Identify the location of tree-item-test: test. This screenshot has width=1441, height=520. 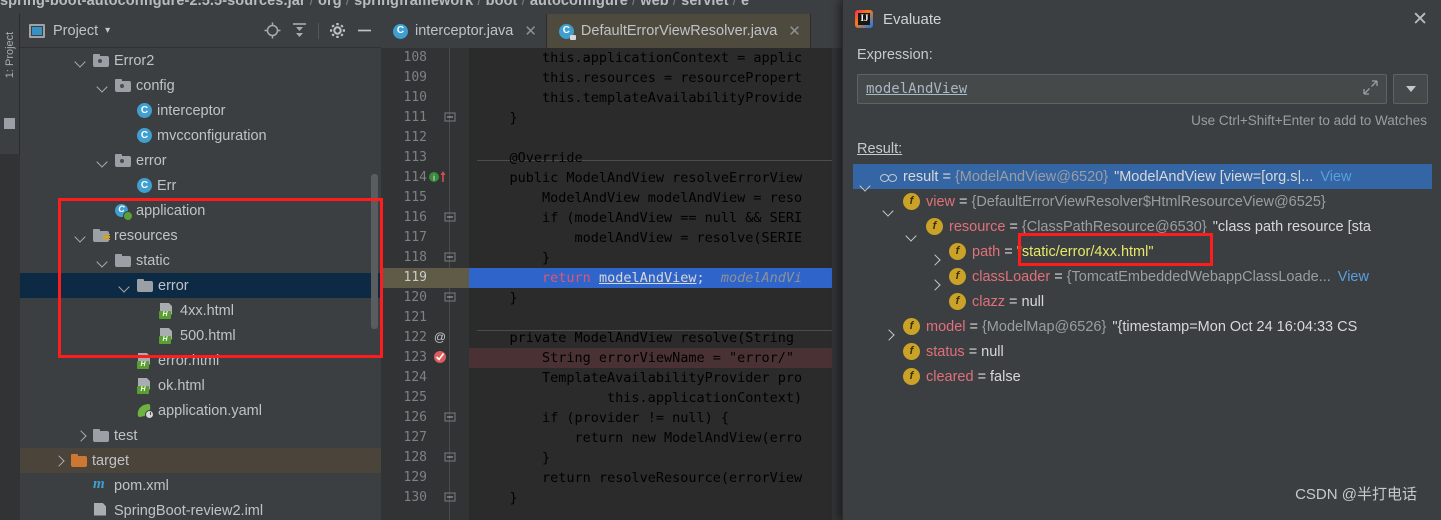
(200, 435).